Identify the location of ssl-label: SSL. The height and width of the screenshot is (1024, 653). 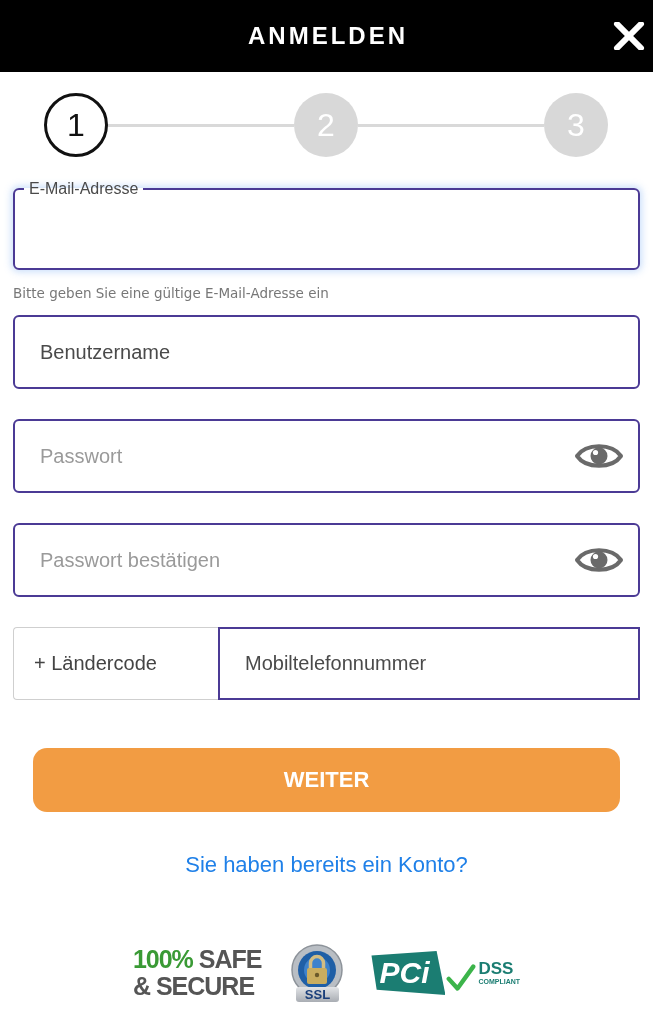
(317, 994).